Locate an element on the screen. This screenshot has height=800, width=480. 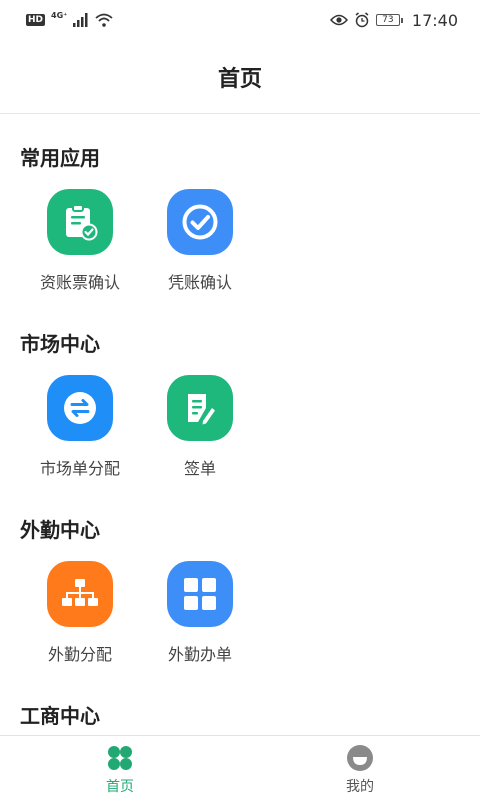
check-circle-icon is located at coordinates (200, 222).